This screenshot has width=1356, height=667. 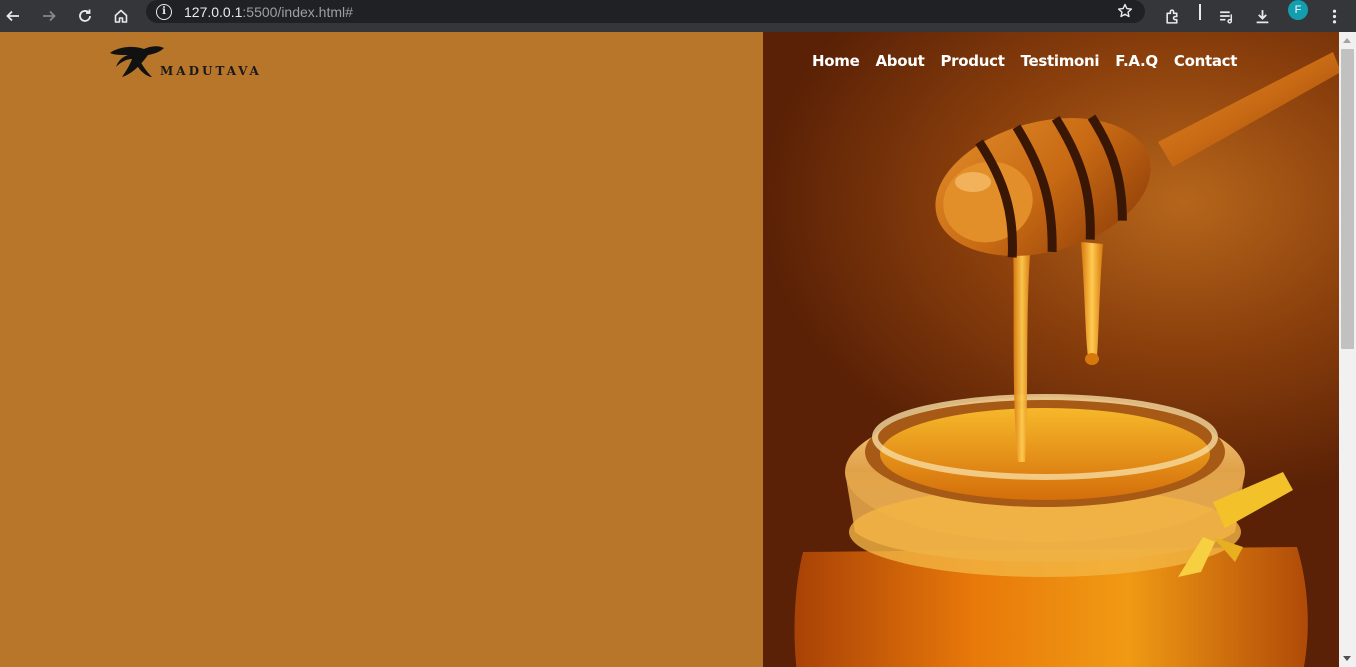 I want to click on scrollbar-thumb, so click(x=1347, y=199).